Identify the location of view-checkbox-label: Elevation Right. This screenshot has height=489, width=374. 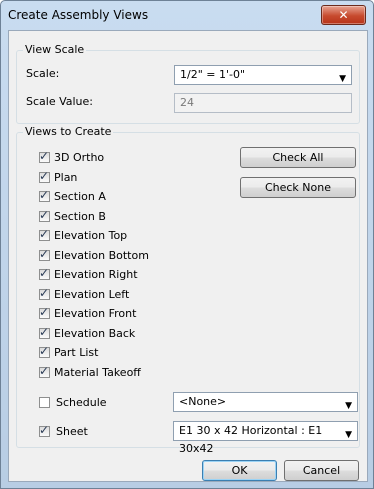
(96, 274).